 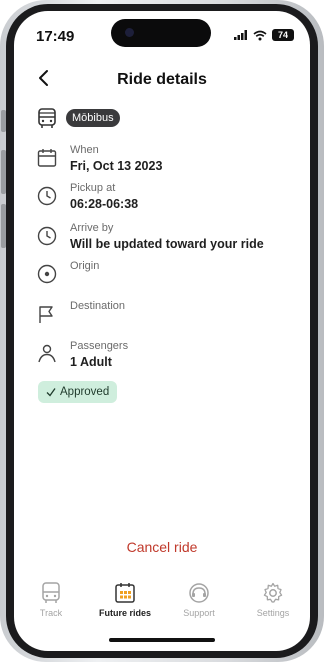 I want to click on pickup-value: 06:28-06:38, so click(x=104, y=204).